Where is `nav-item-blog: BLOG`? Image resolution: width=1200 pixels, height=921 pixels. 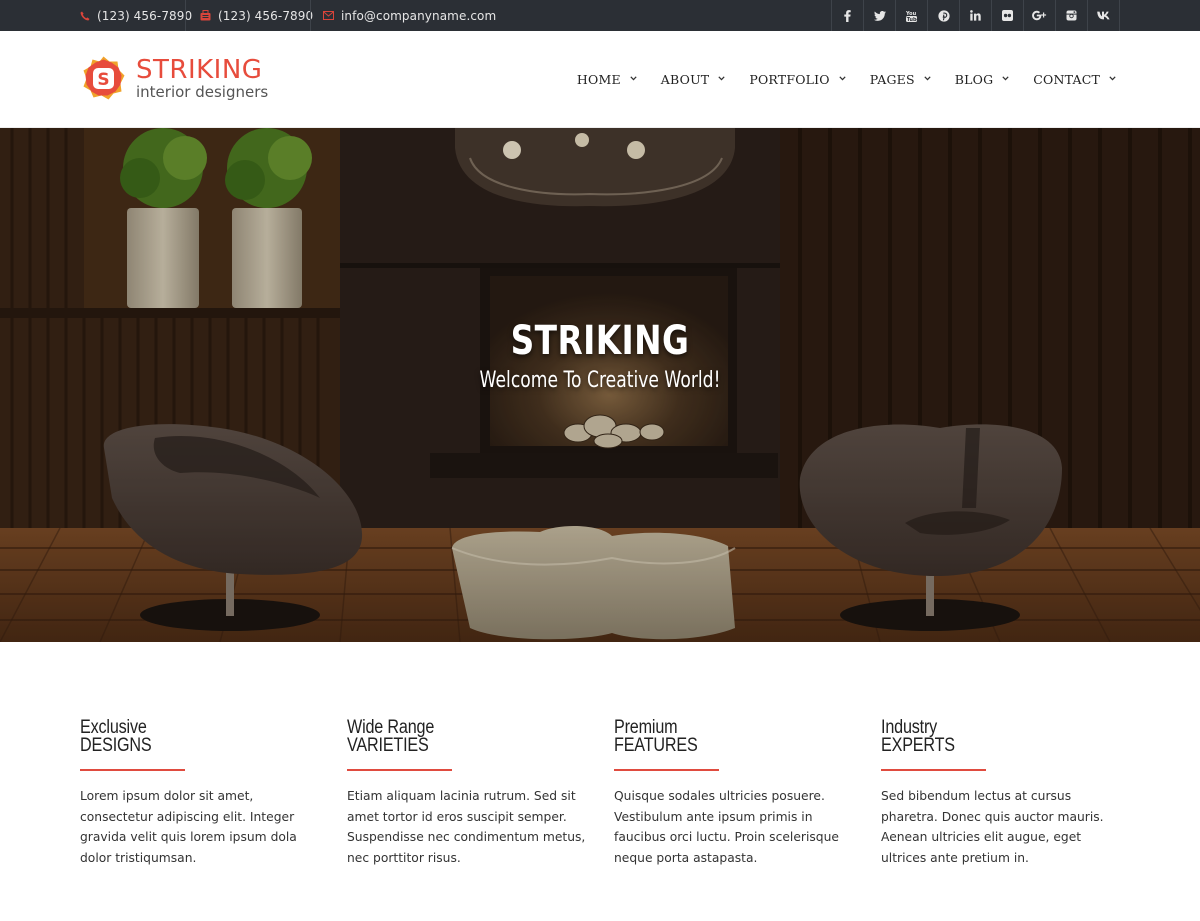 nav-item-blog: BLOG is located at coordinates (982, 79).